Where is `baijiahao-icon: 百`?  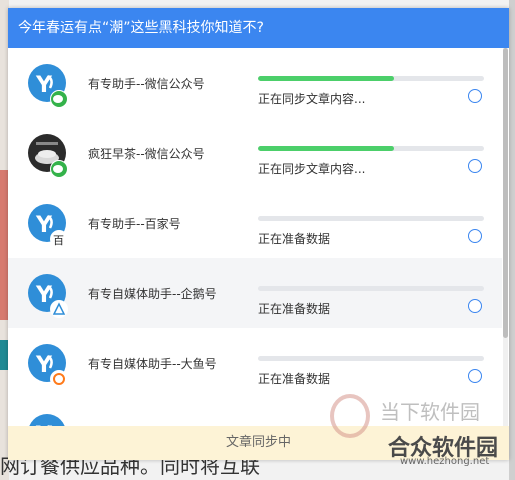
baijiahao-icon: 百 is located at coordinates (59, 239).